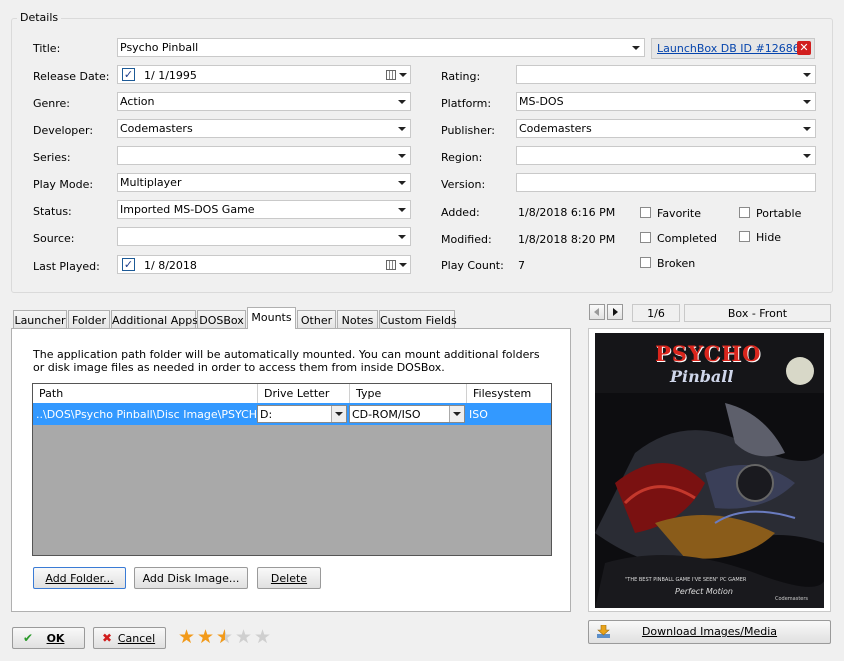 This screenshot has height=661, width=844. What do you see at coordinates (679, 213) in the screenshot?
I see `favorite-label: Favorite` at bounding box center [679, 213].